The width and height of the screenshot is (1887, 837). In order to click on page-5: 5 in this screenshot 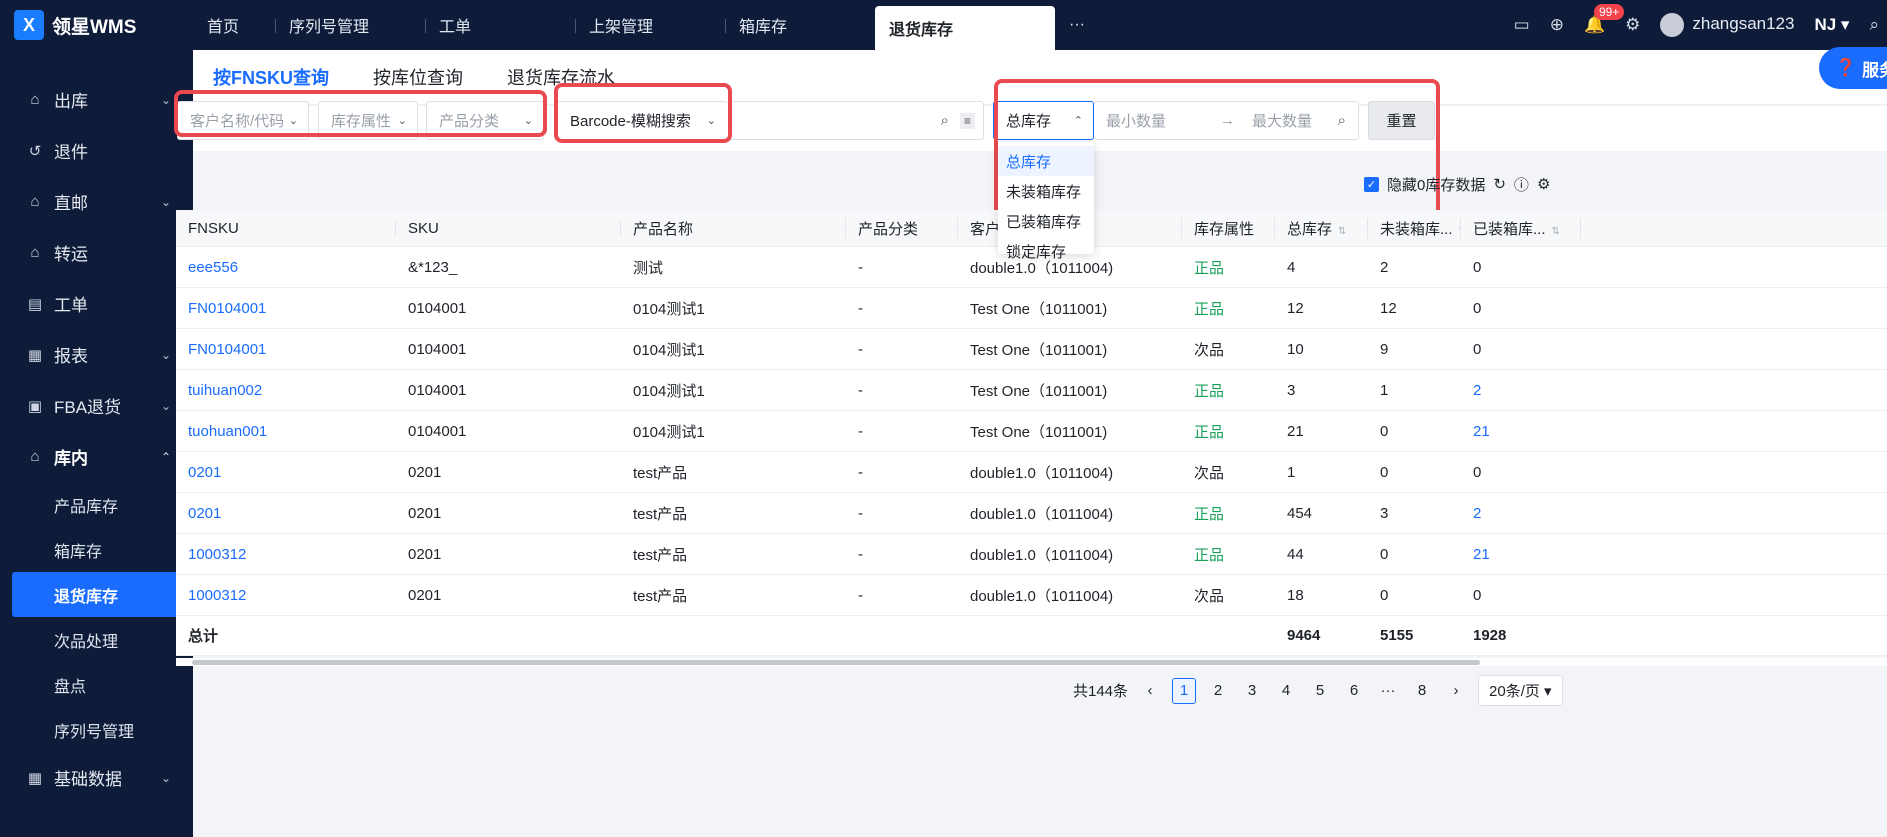, I will do `click(1320, 691)`.